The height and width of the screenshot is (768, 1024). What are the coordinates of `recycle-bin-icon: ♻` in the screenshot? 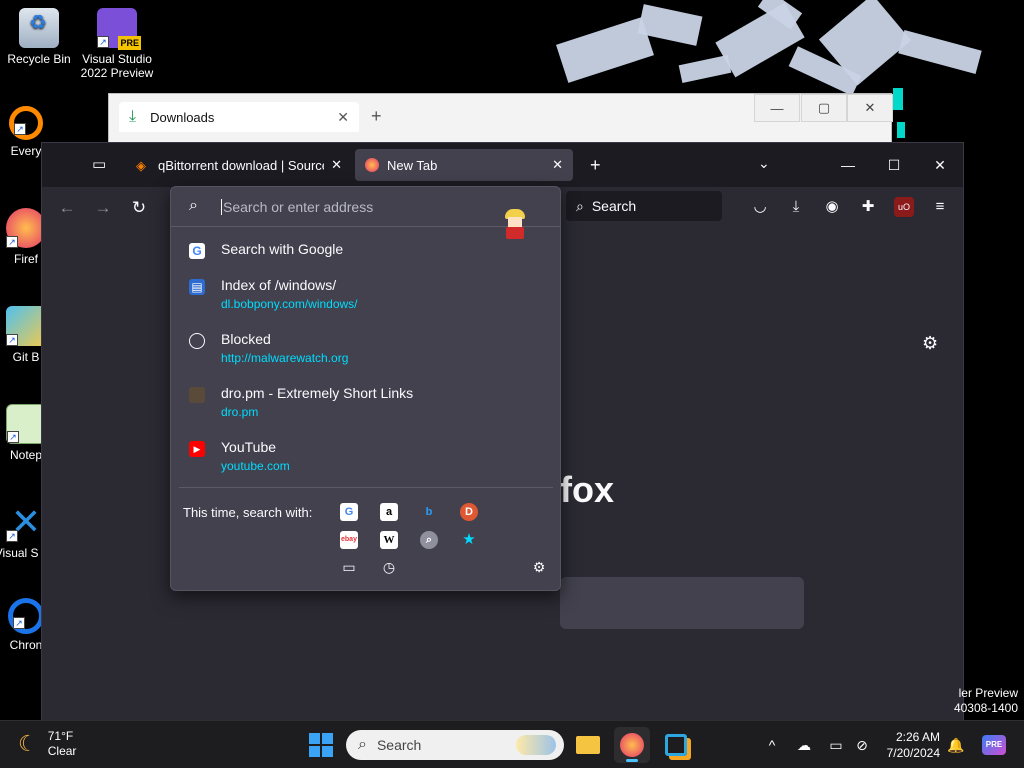 It's located at (39, 28).